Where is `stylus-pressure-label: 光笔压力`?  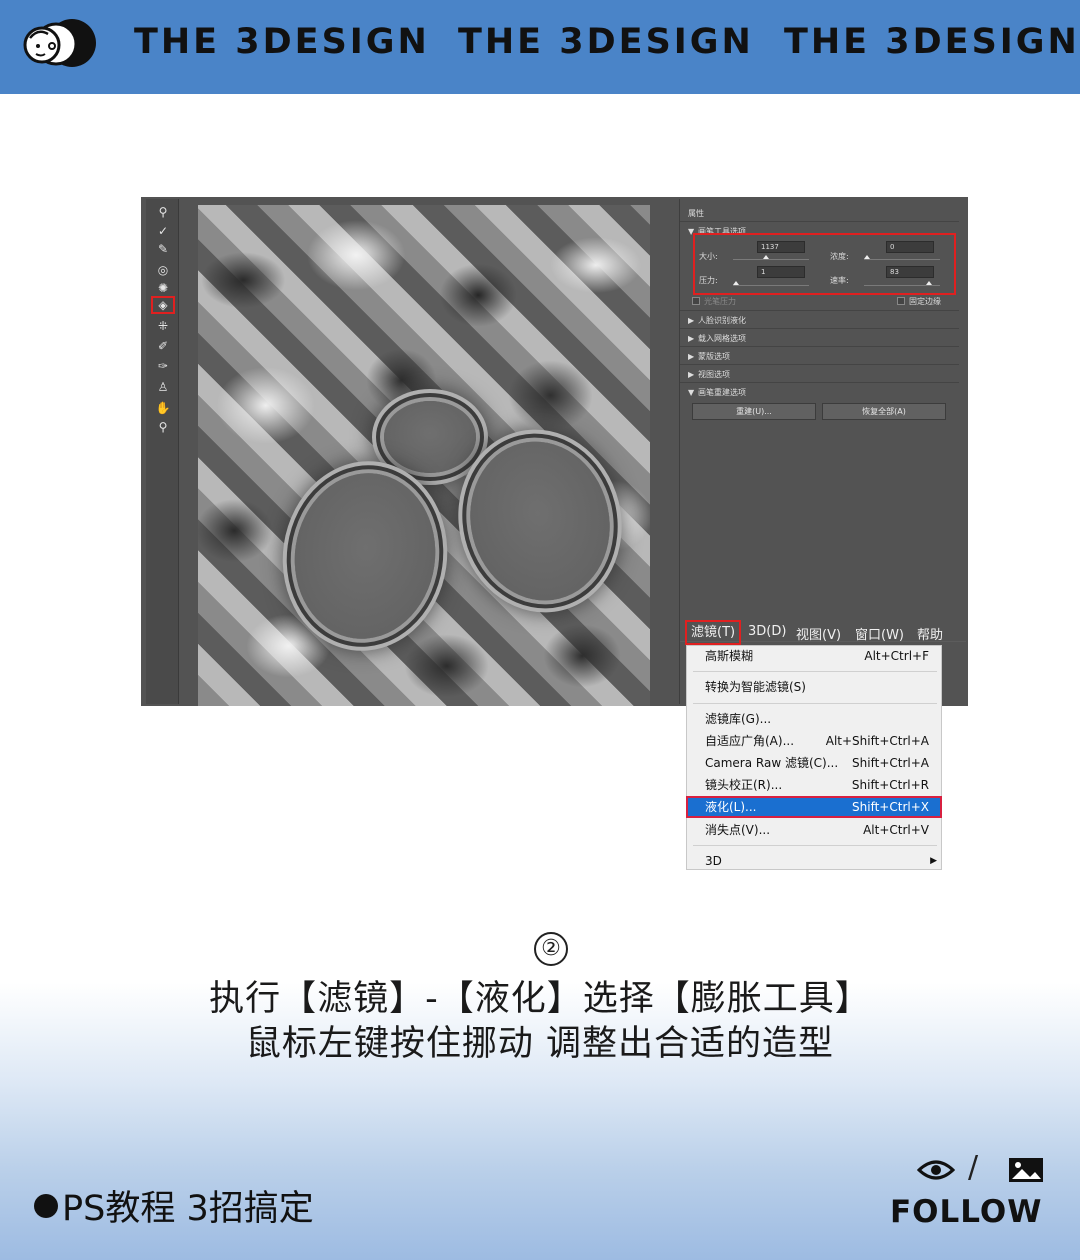 stylus-pressure-label: 光笔压力 is located at coordinates (720, 301).